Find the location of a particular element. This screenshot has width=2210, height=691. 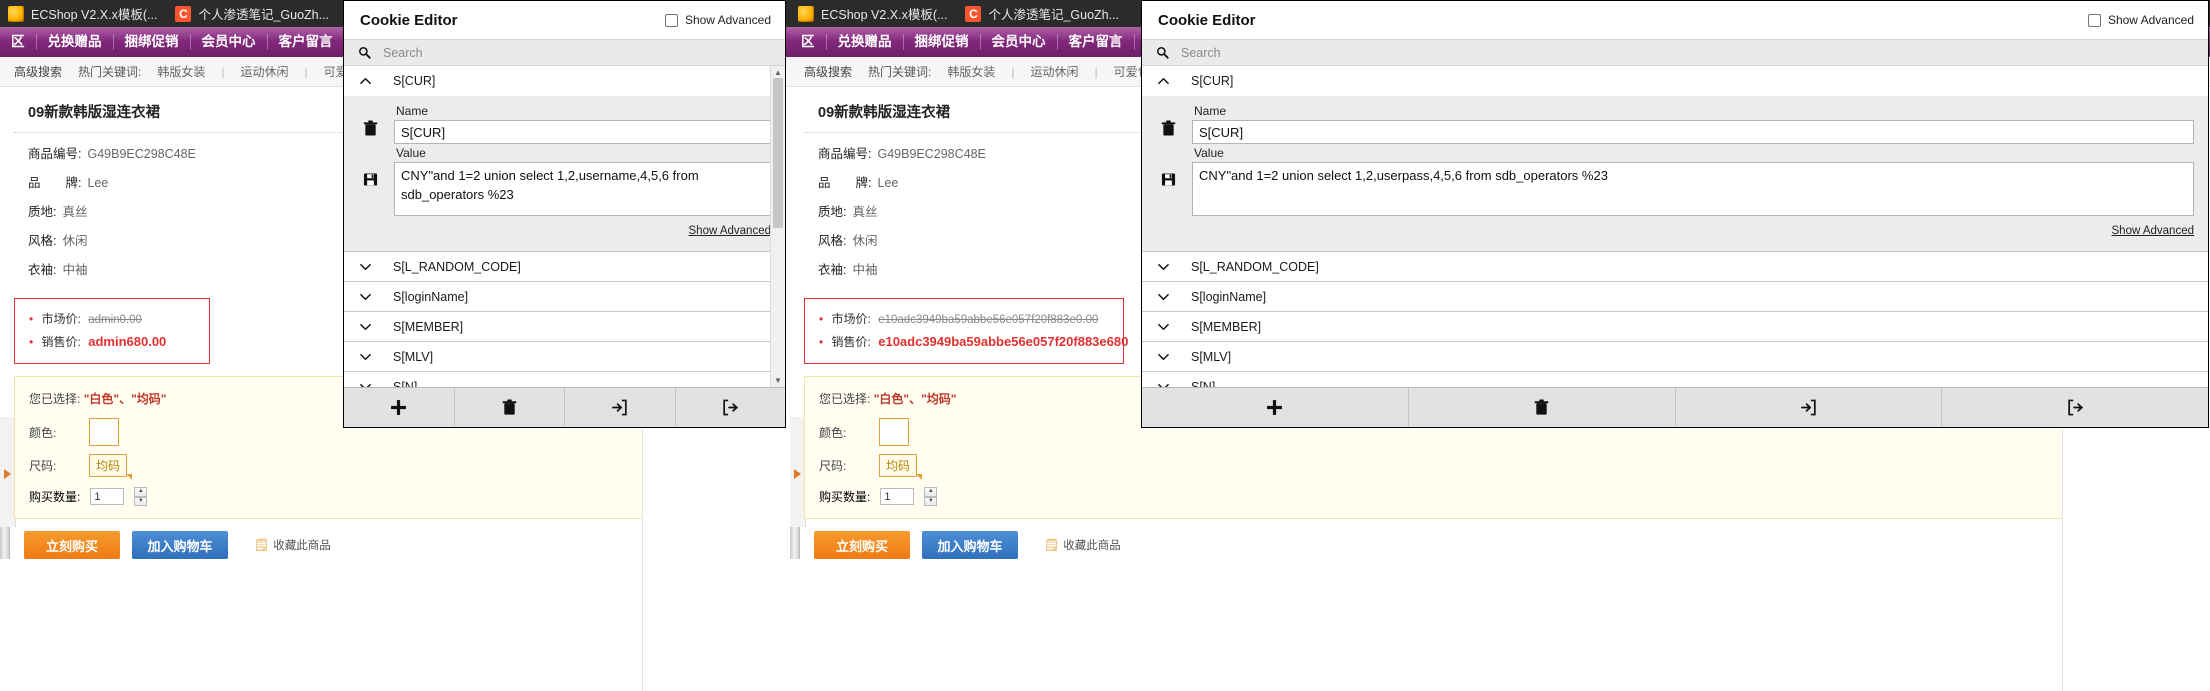

cookie-list-scrollbar: ▲ ▼ is located at coordinates (777, 226).